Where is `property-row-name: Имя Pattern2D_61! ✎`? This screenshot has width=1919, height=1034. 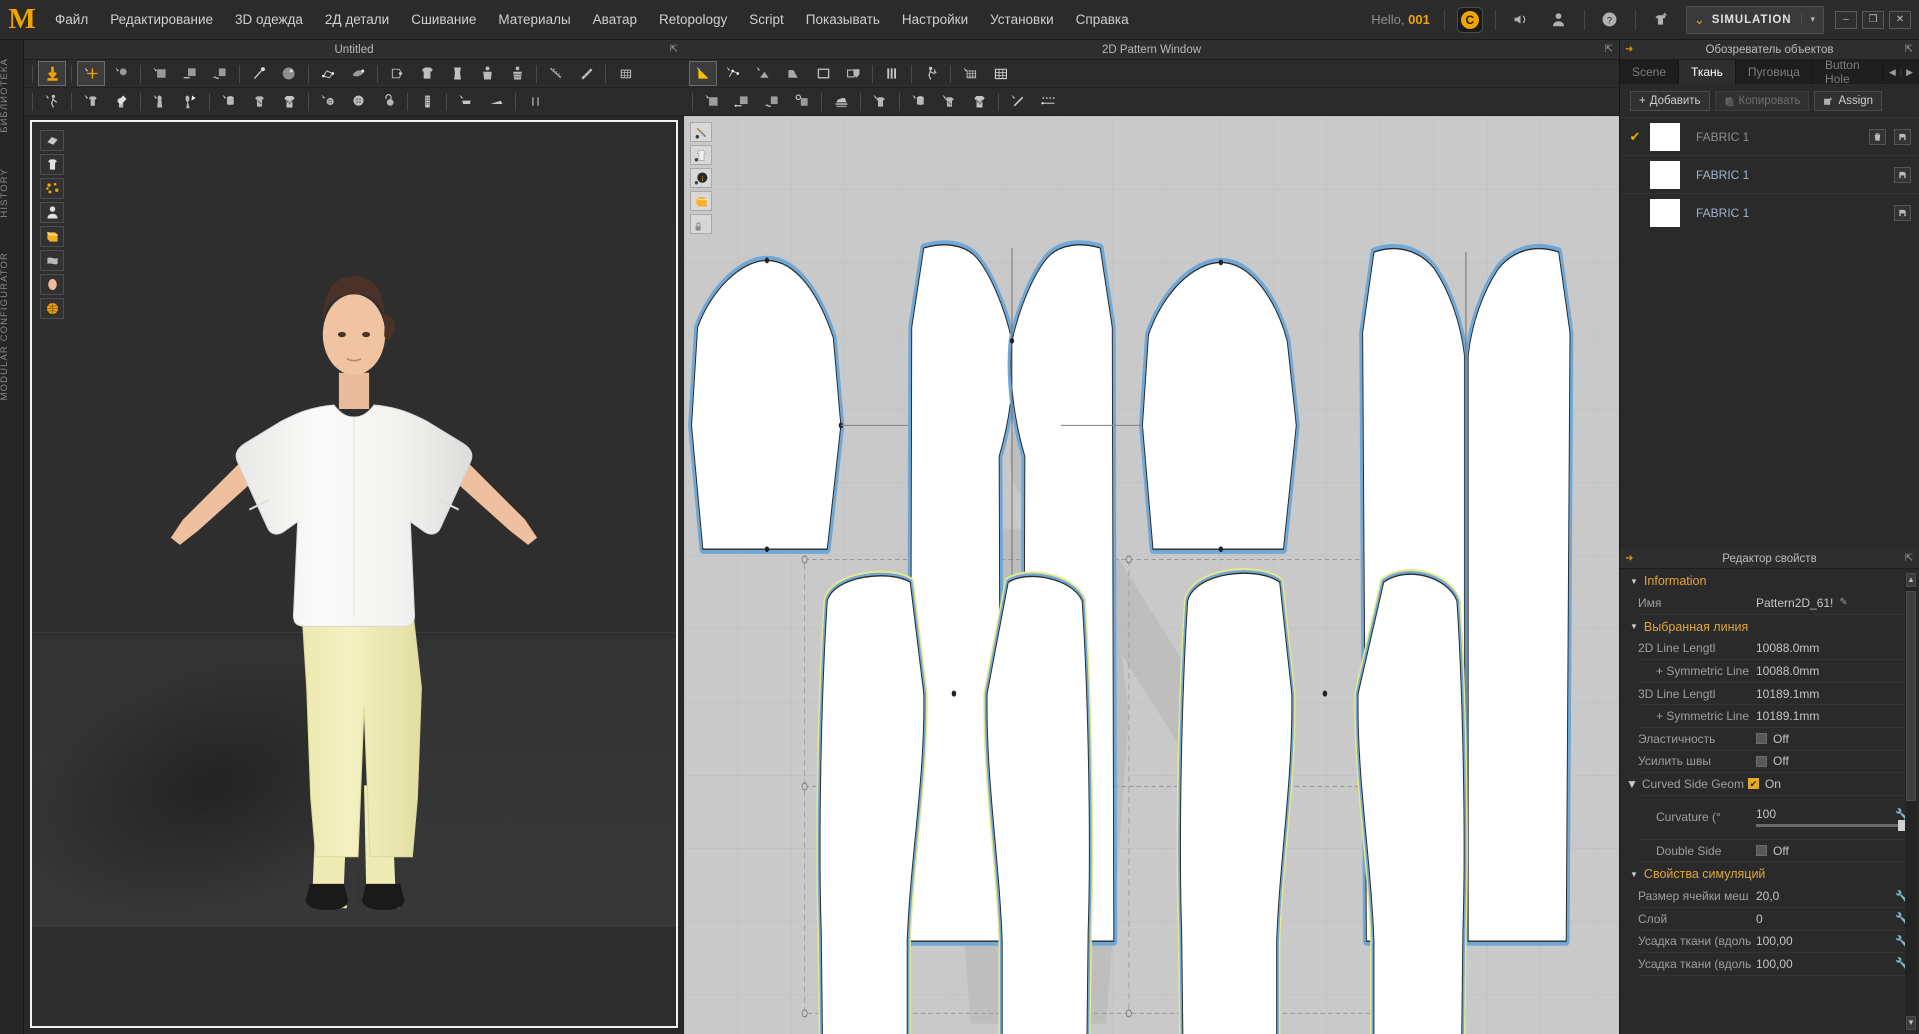
property-row-name: Имя Pattern2D_61! ✎ is located at coordinates (1773, 603).